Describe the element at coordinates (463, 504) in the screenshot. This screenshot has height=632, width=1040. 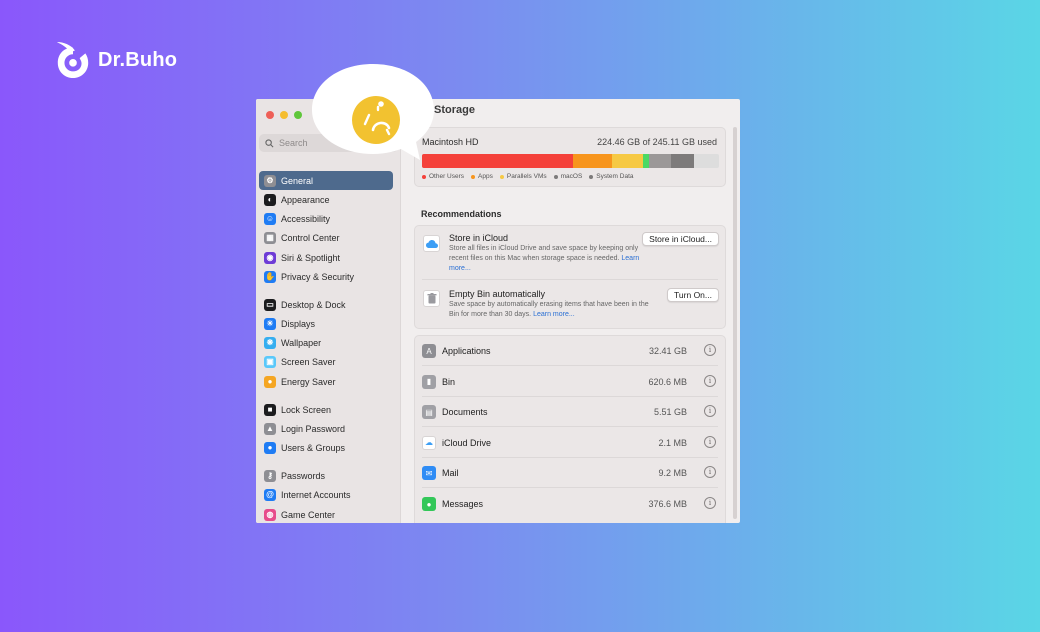
I see `category-name: Messages` at that location.